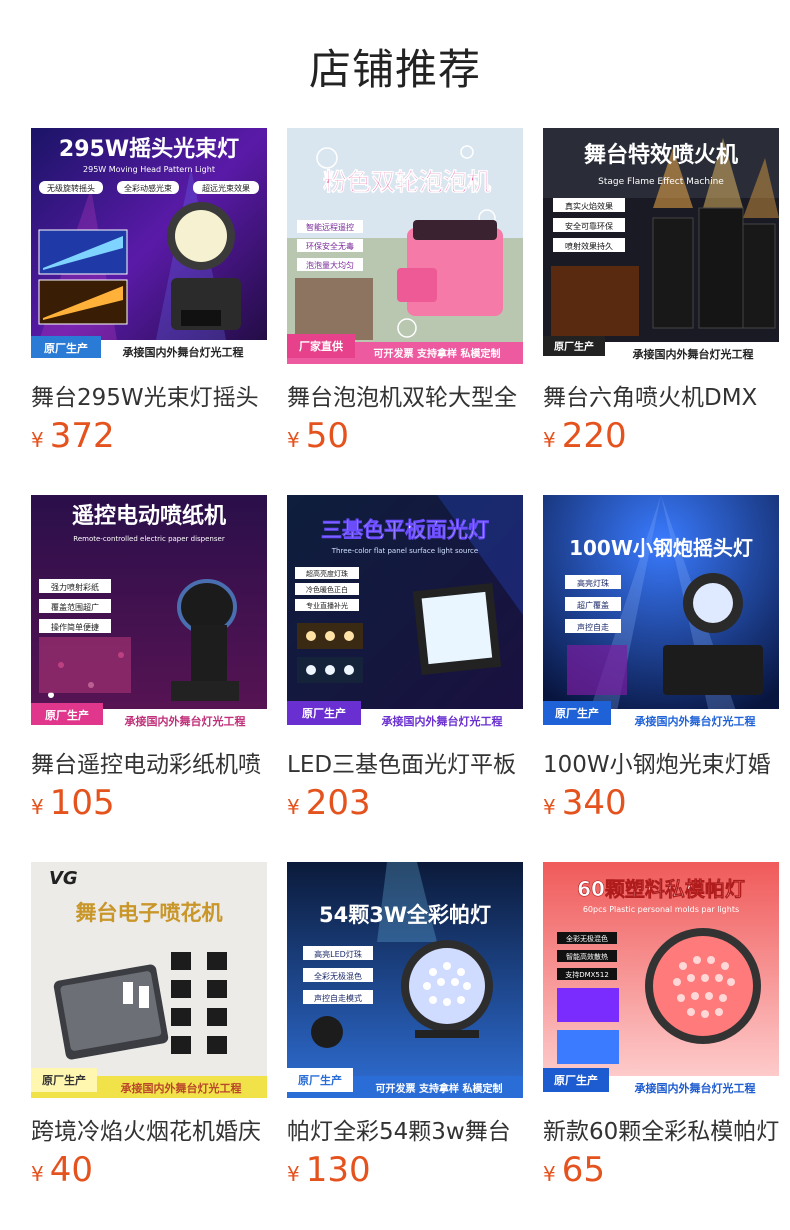  Describe the element at coordinates (71, 188) in the screenshot. I see `image-tag: 无级旋转摇头` at that location.